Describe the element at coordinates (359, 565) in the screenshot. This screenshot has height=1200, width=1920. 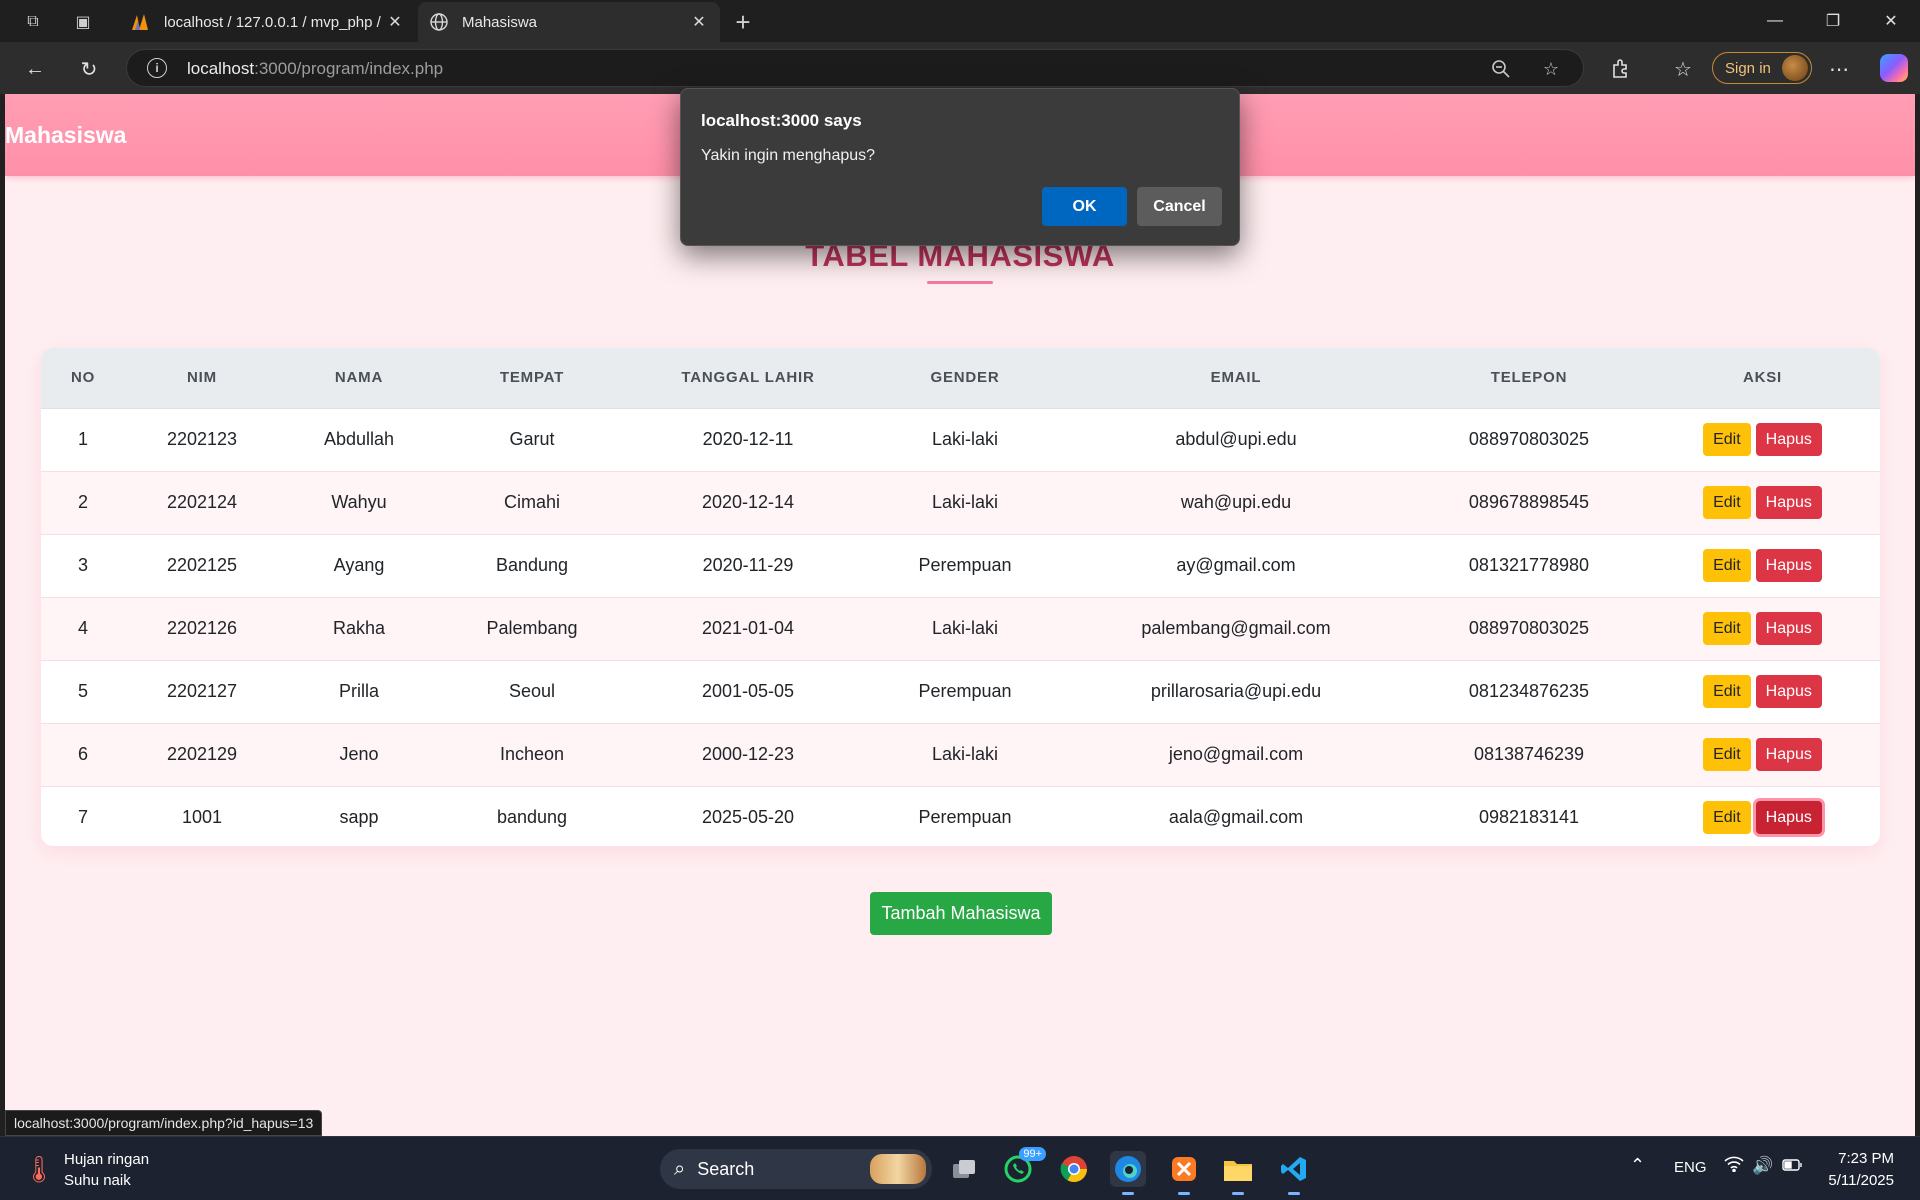
I see `cell-nama: Ayang` at that location.